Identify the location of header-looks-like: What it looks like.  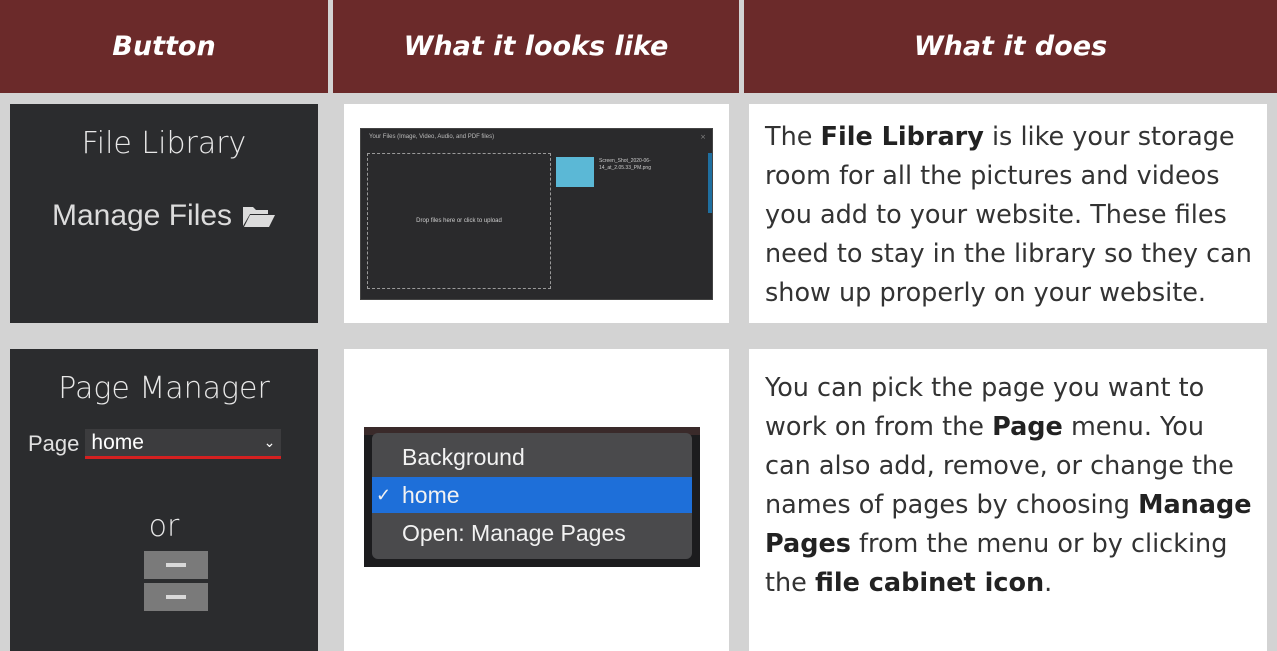
(536, 46).